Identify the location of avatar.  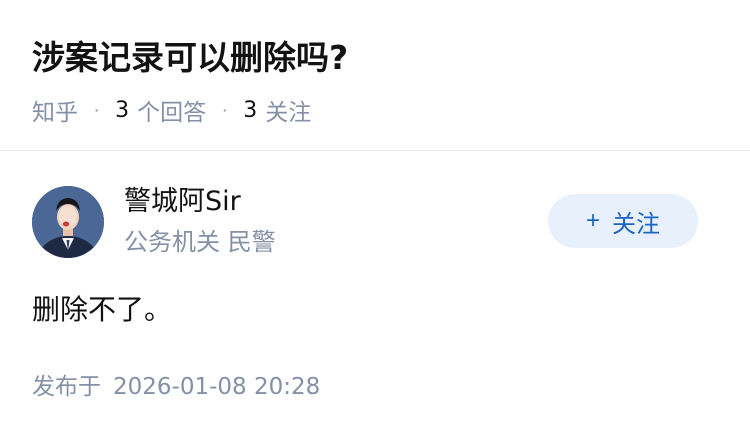
(68, 222).